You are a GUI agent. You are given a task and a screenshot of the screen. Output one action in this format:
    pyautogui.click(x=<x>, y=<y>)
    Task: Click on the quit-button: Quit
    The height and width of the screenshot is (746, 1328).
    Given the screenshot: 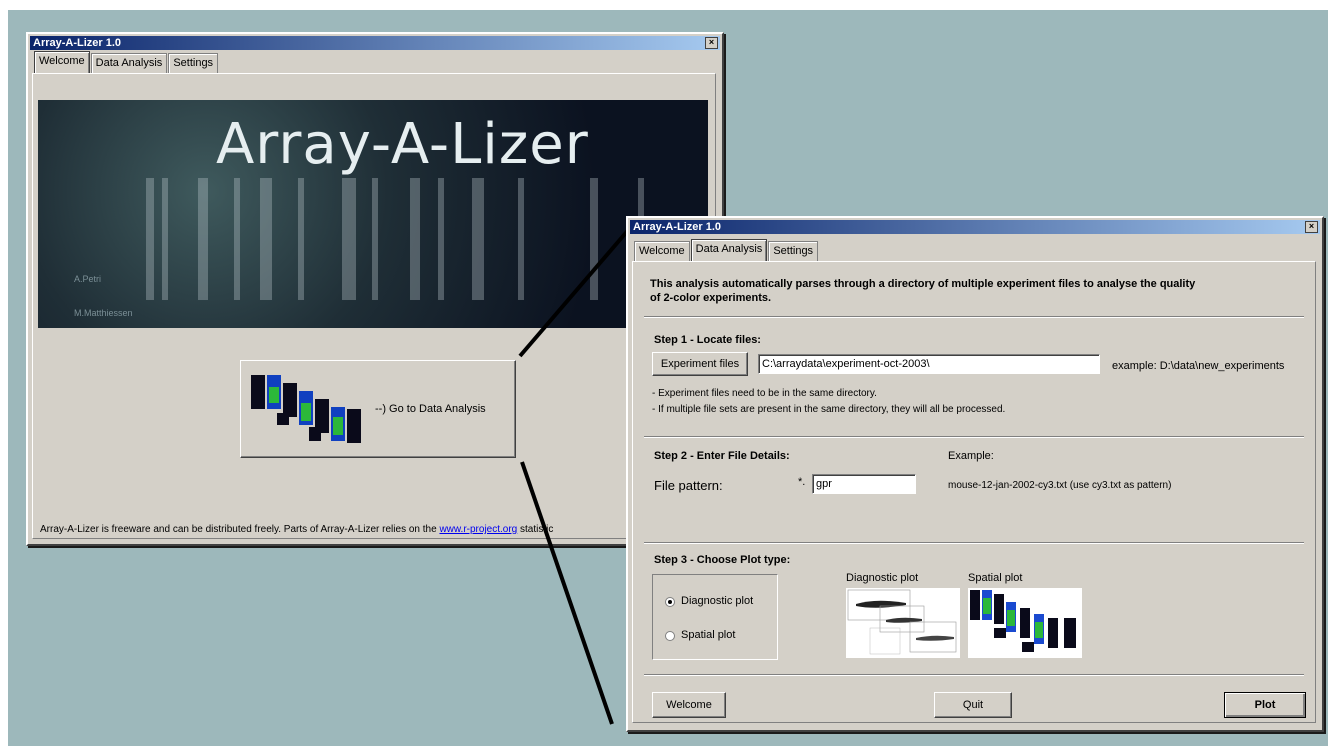 What is the action you would take?
    pyautogui.click(x=973, y=705)
    